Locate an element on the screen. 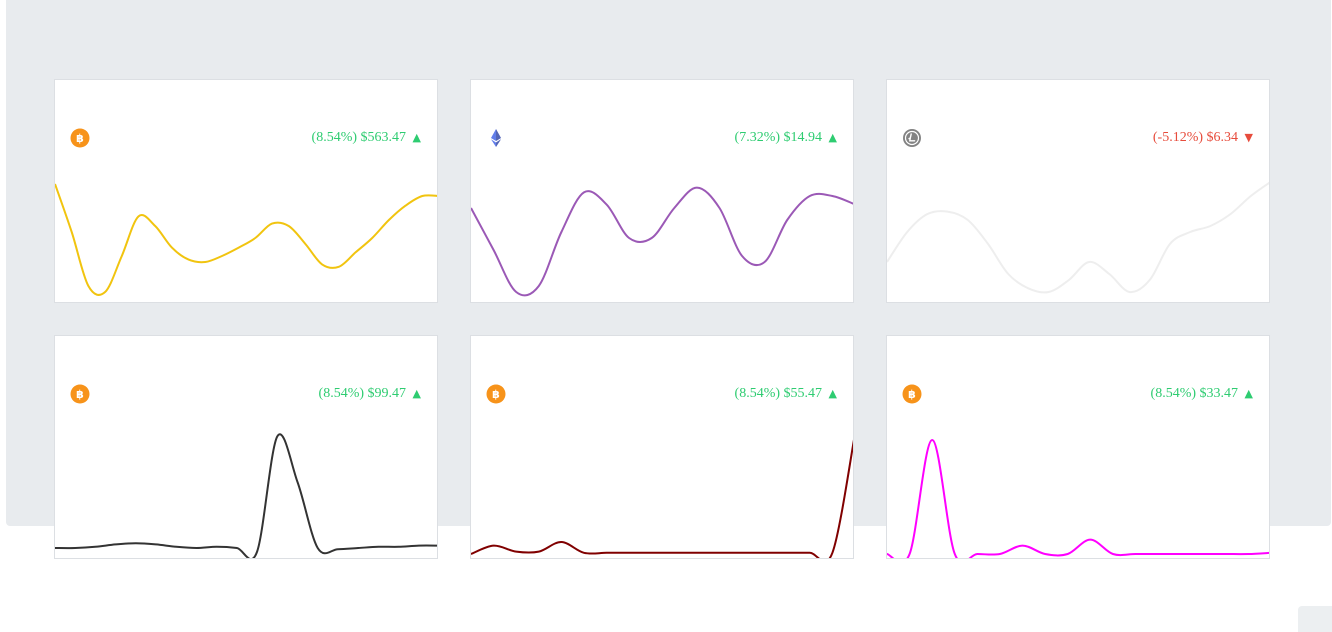  coin-card-bitcoin: ฿ (8.54%) $33.47 ▲ is located at coordinates (1078, 447).